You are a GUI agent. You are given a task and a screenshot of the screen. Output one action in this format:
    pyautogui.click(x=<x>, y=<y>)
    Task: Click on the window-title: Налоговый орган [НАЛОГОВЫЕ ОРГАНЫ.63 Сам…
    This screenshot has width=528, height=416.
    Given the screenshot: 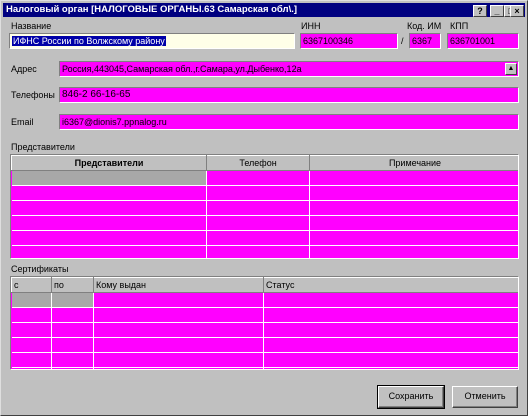 What is the action you would take?
    pyautogui.click(x=152, y=9)
    